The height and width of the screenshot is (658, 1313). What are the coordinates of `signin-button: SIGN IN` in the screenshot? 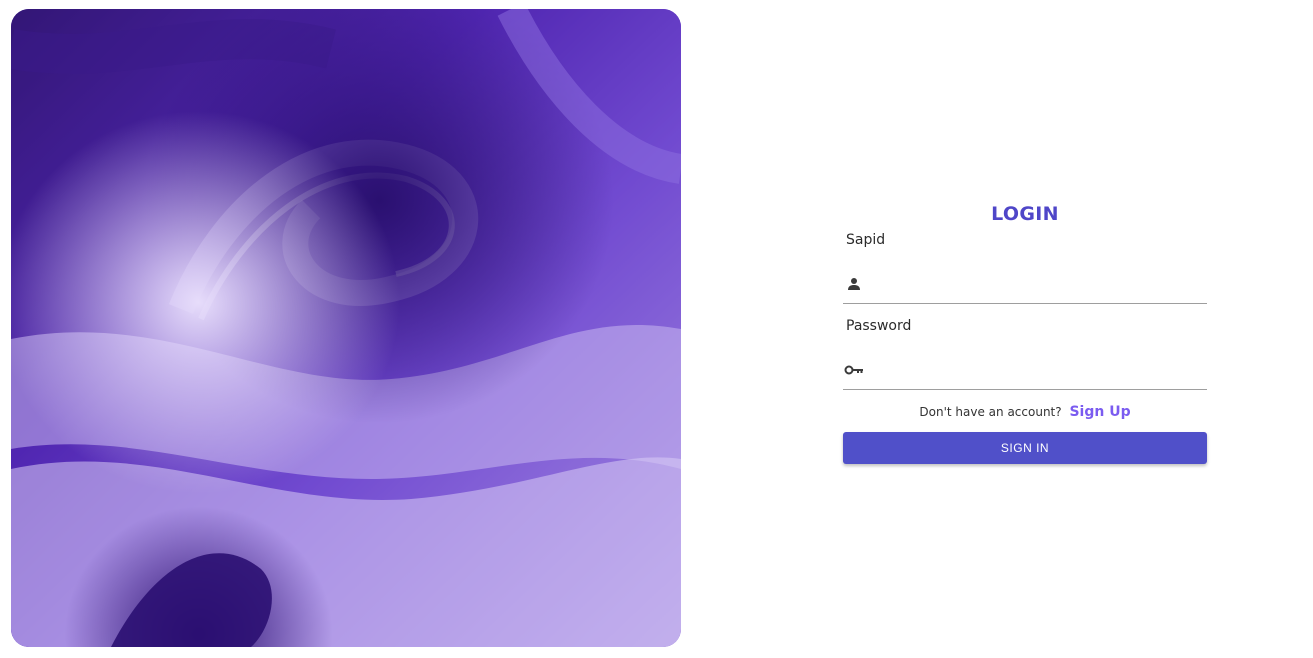 It's located at (1025, 448).